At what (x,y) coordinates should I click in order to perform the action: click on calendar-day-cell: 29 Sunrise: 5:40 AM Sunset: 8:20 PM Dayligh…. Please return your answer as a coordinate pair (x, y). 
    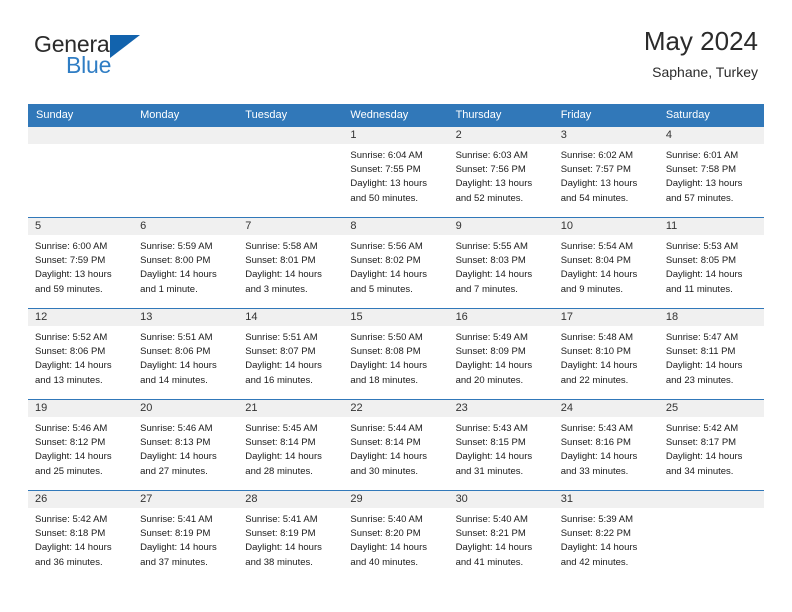
    Looking at the image, I should click on (396, 535).